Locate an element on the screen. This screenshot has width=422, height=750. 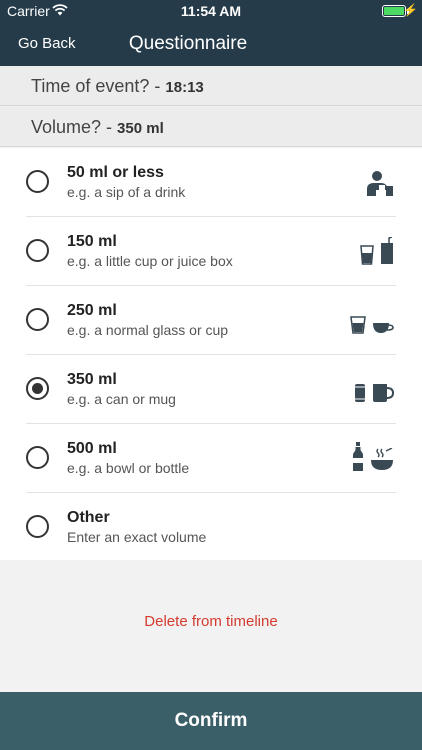
option-label: Other is located at coordinates (88, 517).